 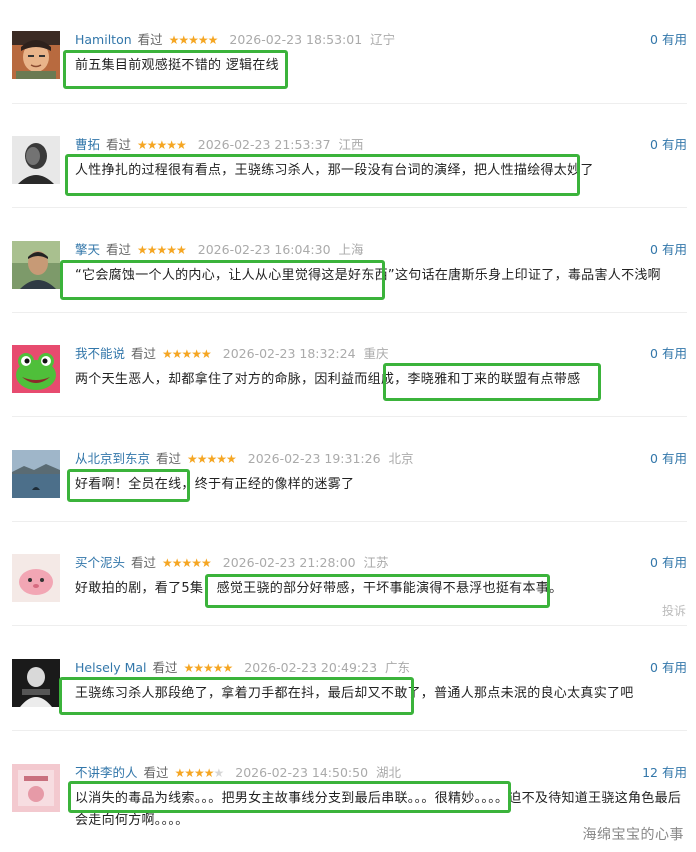 I want to click on useful-count: 12, so click(x=650, y=772).